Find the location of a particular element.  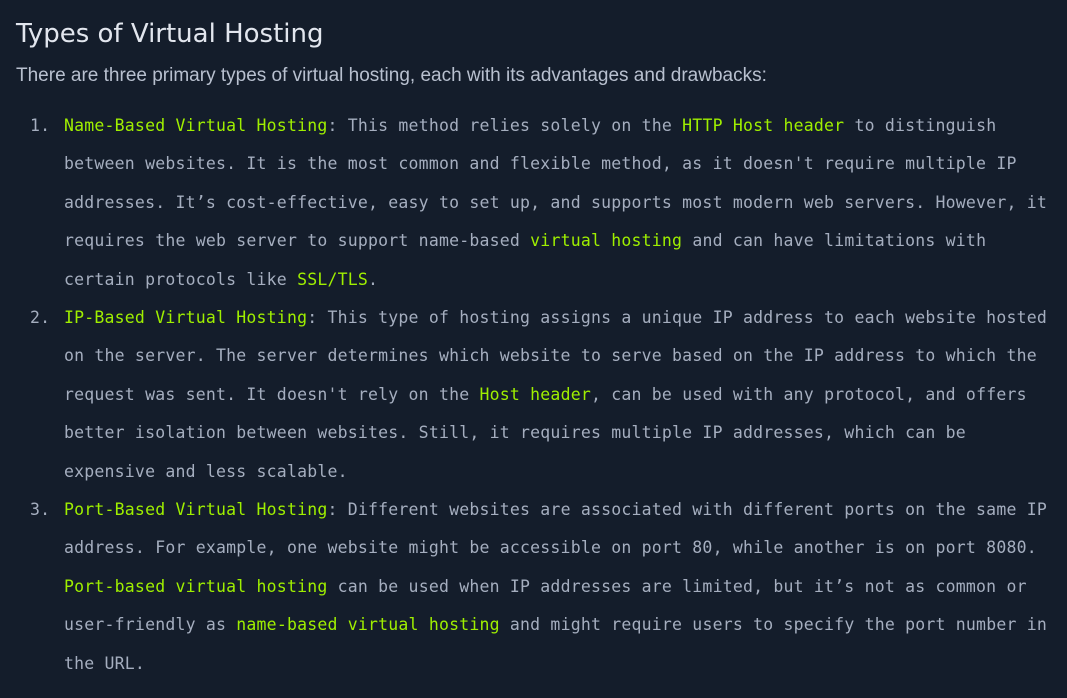

term-port-based-virtual-hosting: Port-Based Virtual Hosting is located at coordinates (196, 510).